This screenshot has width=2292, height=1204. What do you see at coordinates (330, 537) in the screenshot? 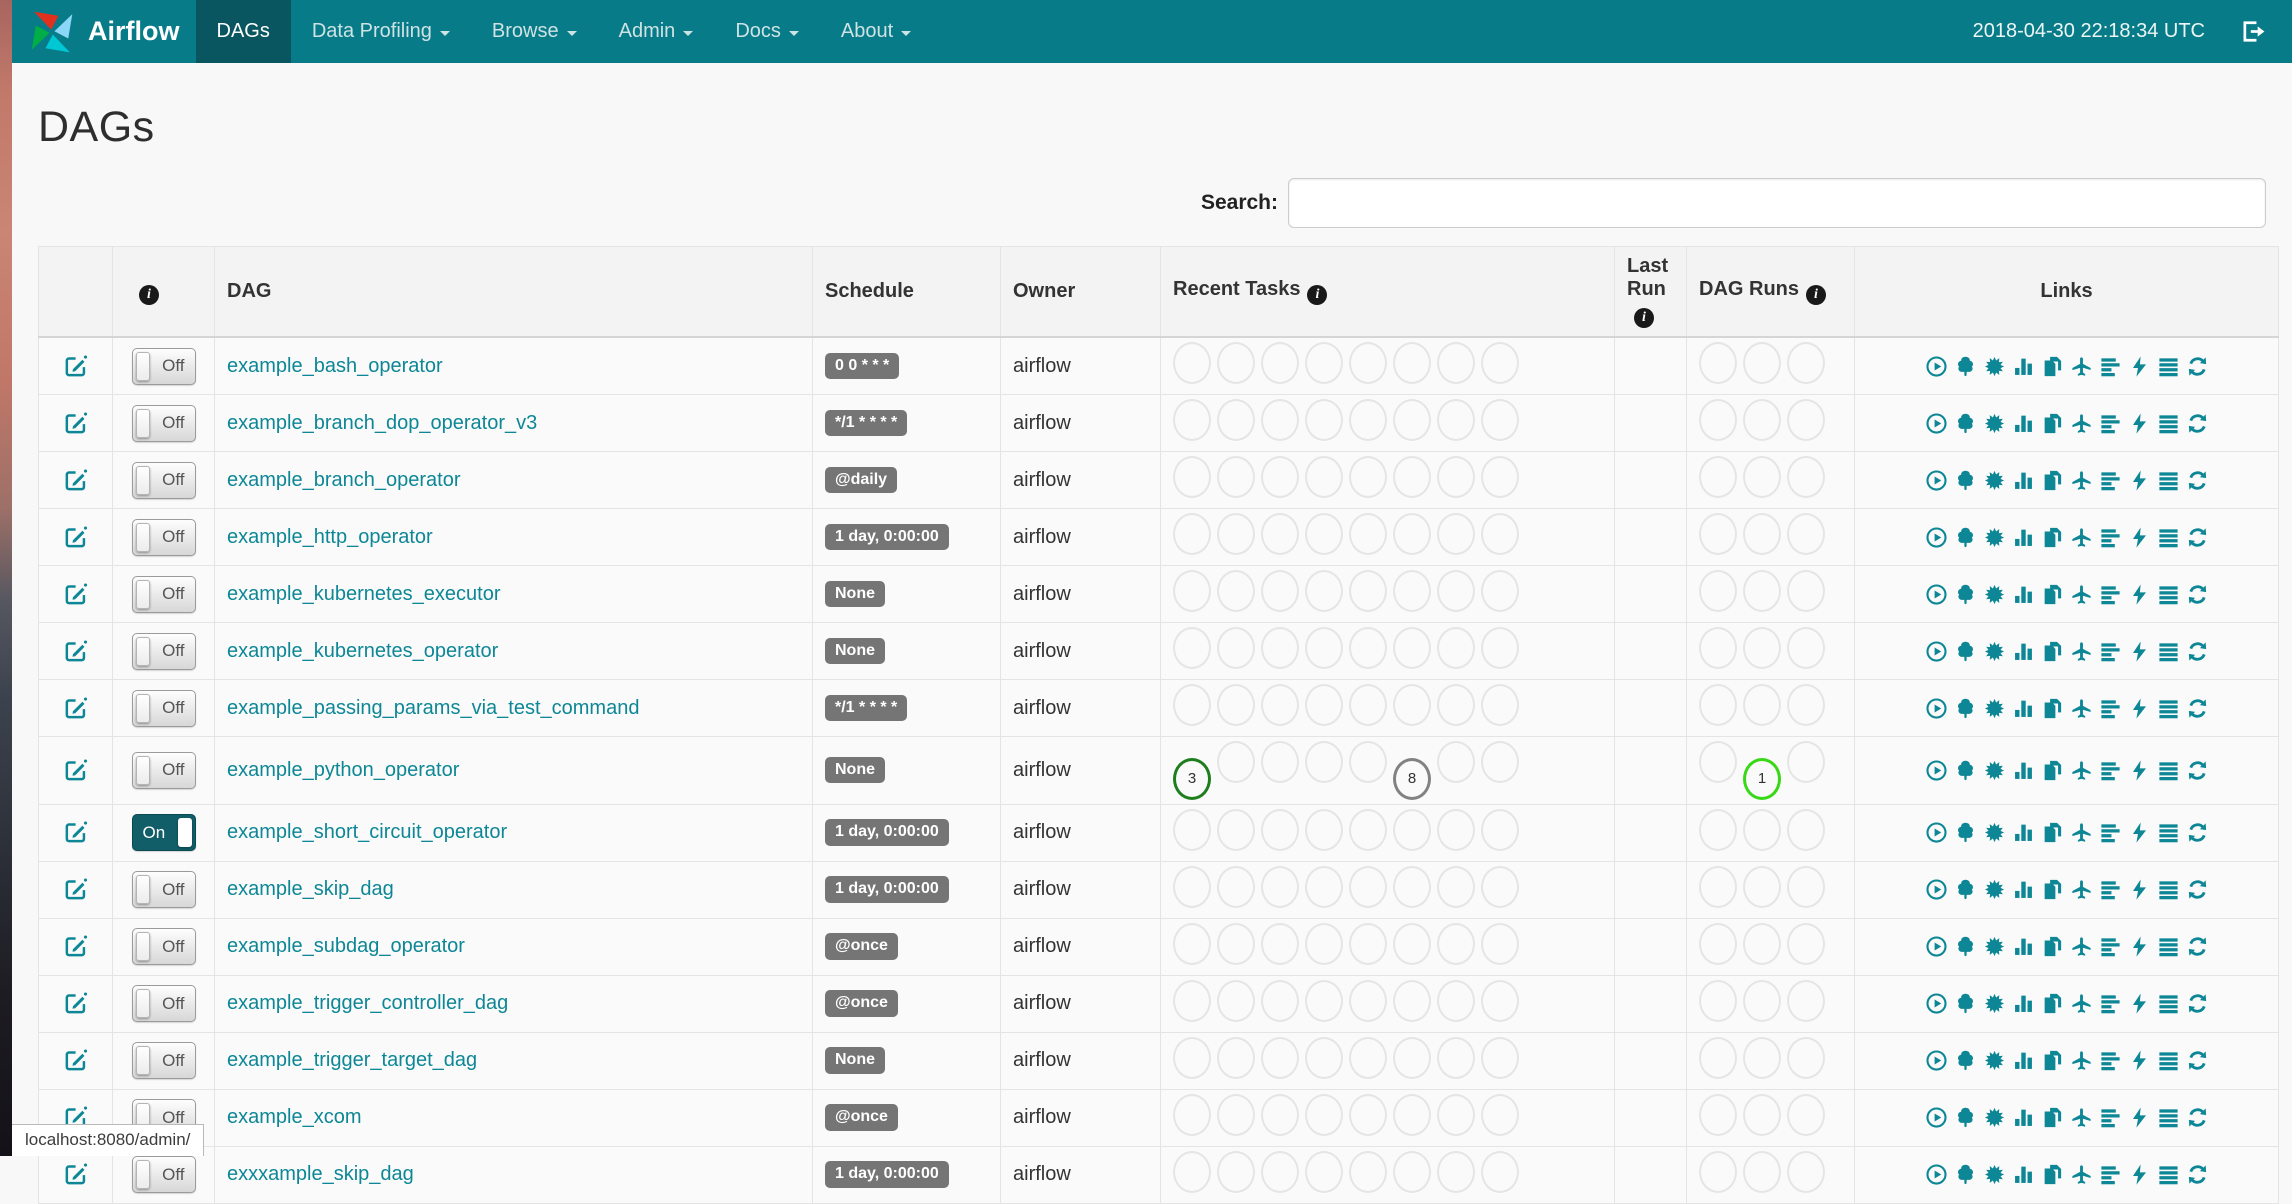
I see `dag-link: example_http_operator` at bounding box center [330, 537].